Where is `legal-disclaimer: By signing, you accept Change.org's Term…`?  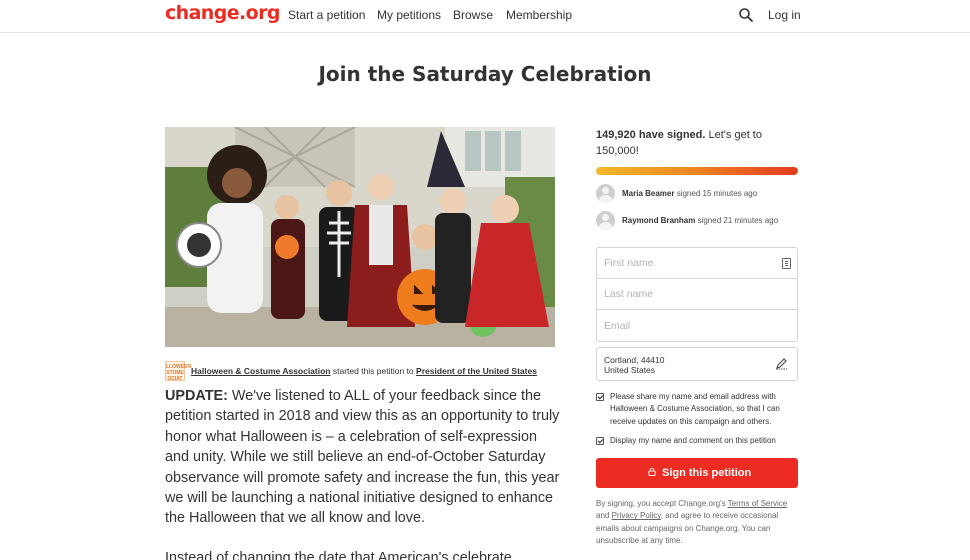
legal-disclaimer: By signing, you accept Change.org's Term… is located at coordinates (697, 523).